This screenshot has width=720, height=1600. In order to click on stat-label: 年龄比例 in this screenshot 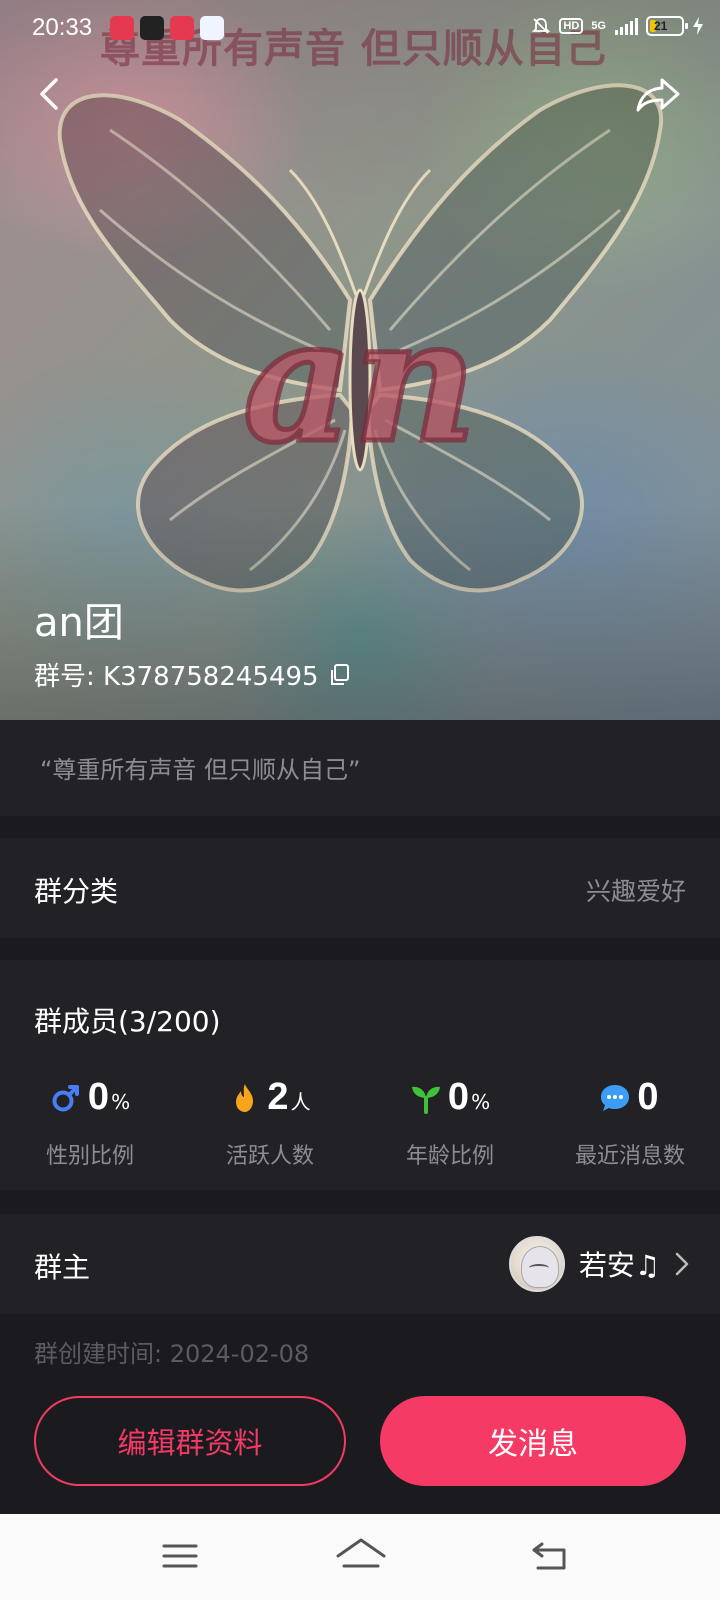, I will do `click(449, 1156)`.